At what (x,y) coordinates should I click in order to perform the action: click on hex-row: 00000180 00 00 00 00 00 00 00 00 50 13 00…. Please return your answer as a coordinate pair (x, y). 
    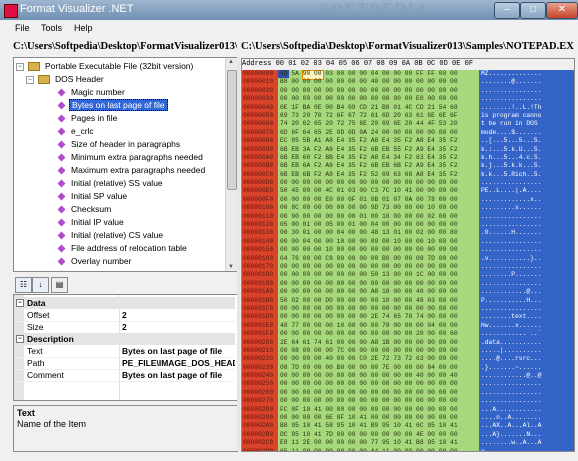
    Looking at the image, I should click on (408, 275).